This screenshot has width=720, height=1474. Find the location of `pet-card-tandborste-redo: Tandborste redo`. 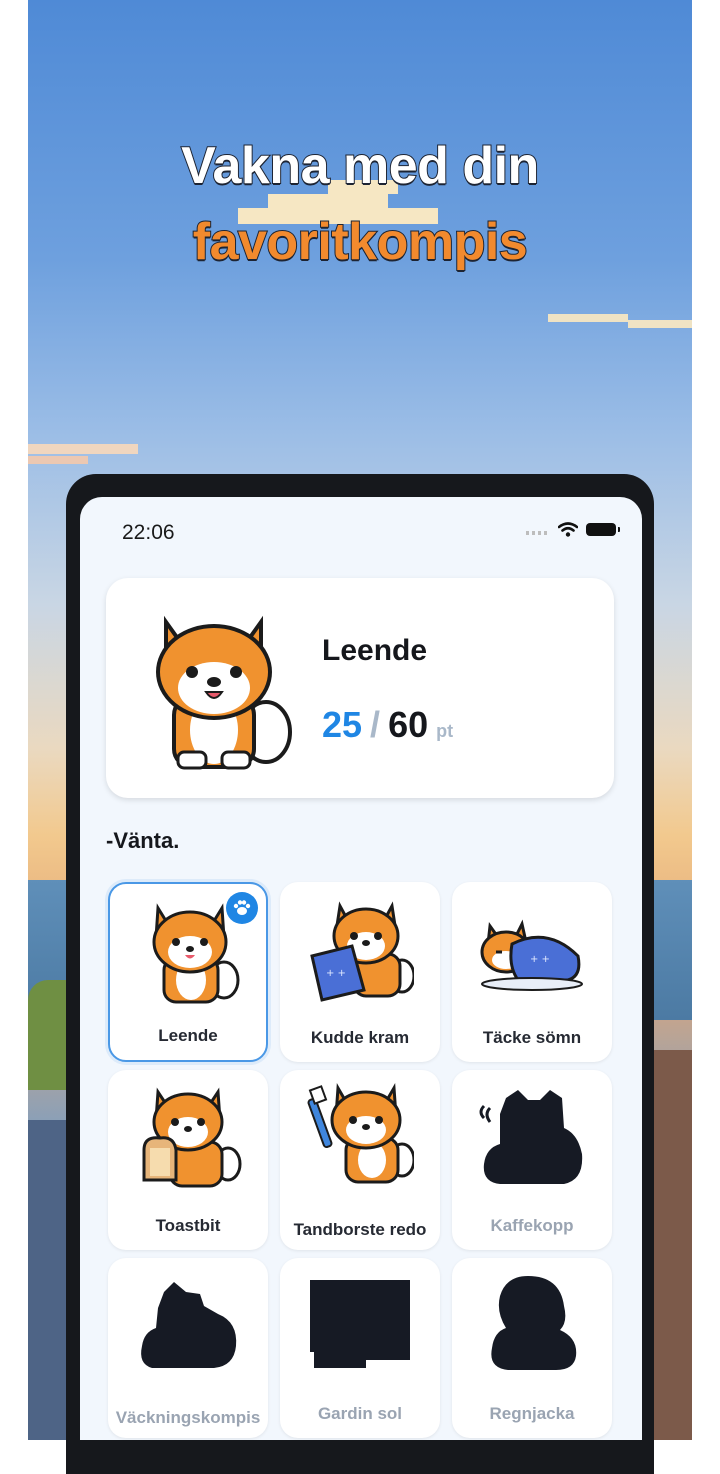

pet-card-tandborste-redo: Tandborste redo is located at coordinates (360, 1160).